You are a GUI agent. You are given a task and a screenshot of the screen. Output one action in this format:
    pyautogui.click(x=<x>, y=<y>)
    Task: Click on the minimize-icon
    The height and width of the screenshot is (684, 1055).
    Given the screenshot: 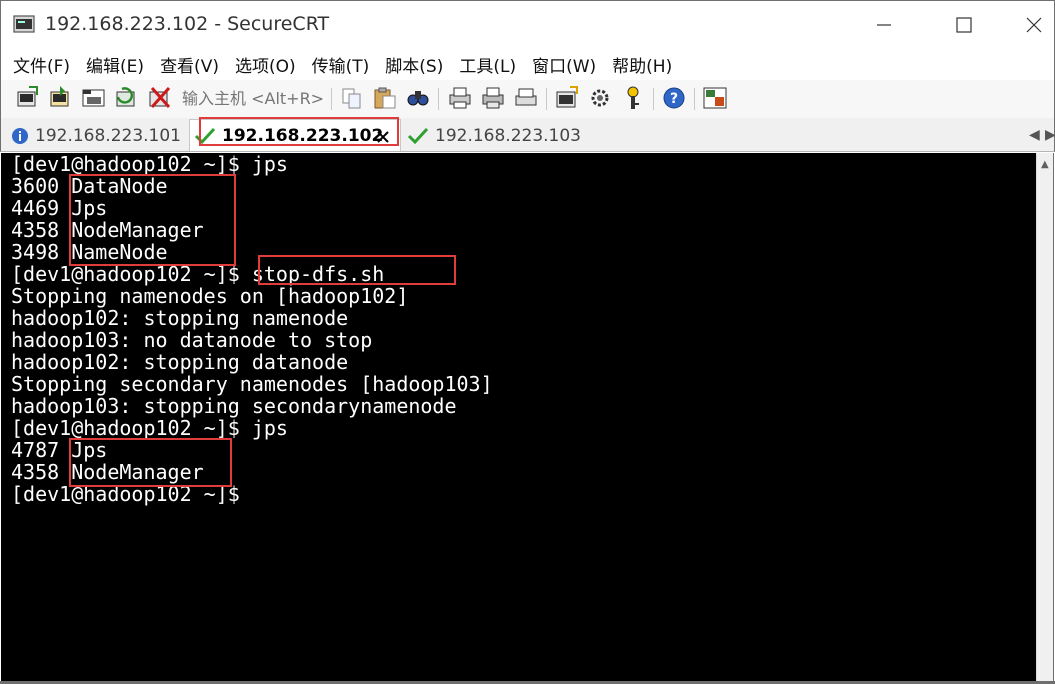 What is the action you would take?
    pyautogui.click(x=884, y=25)
    